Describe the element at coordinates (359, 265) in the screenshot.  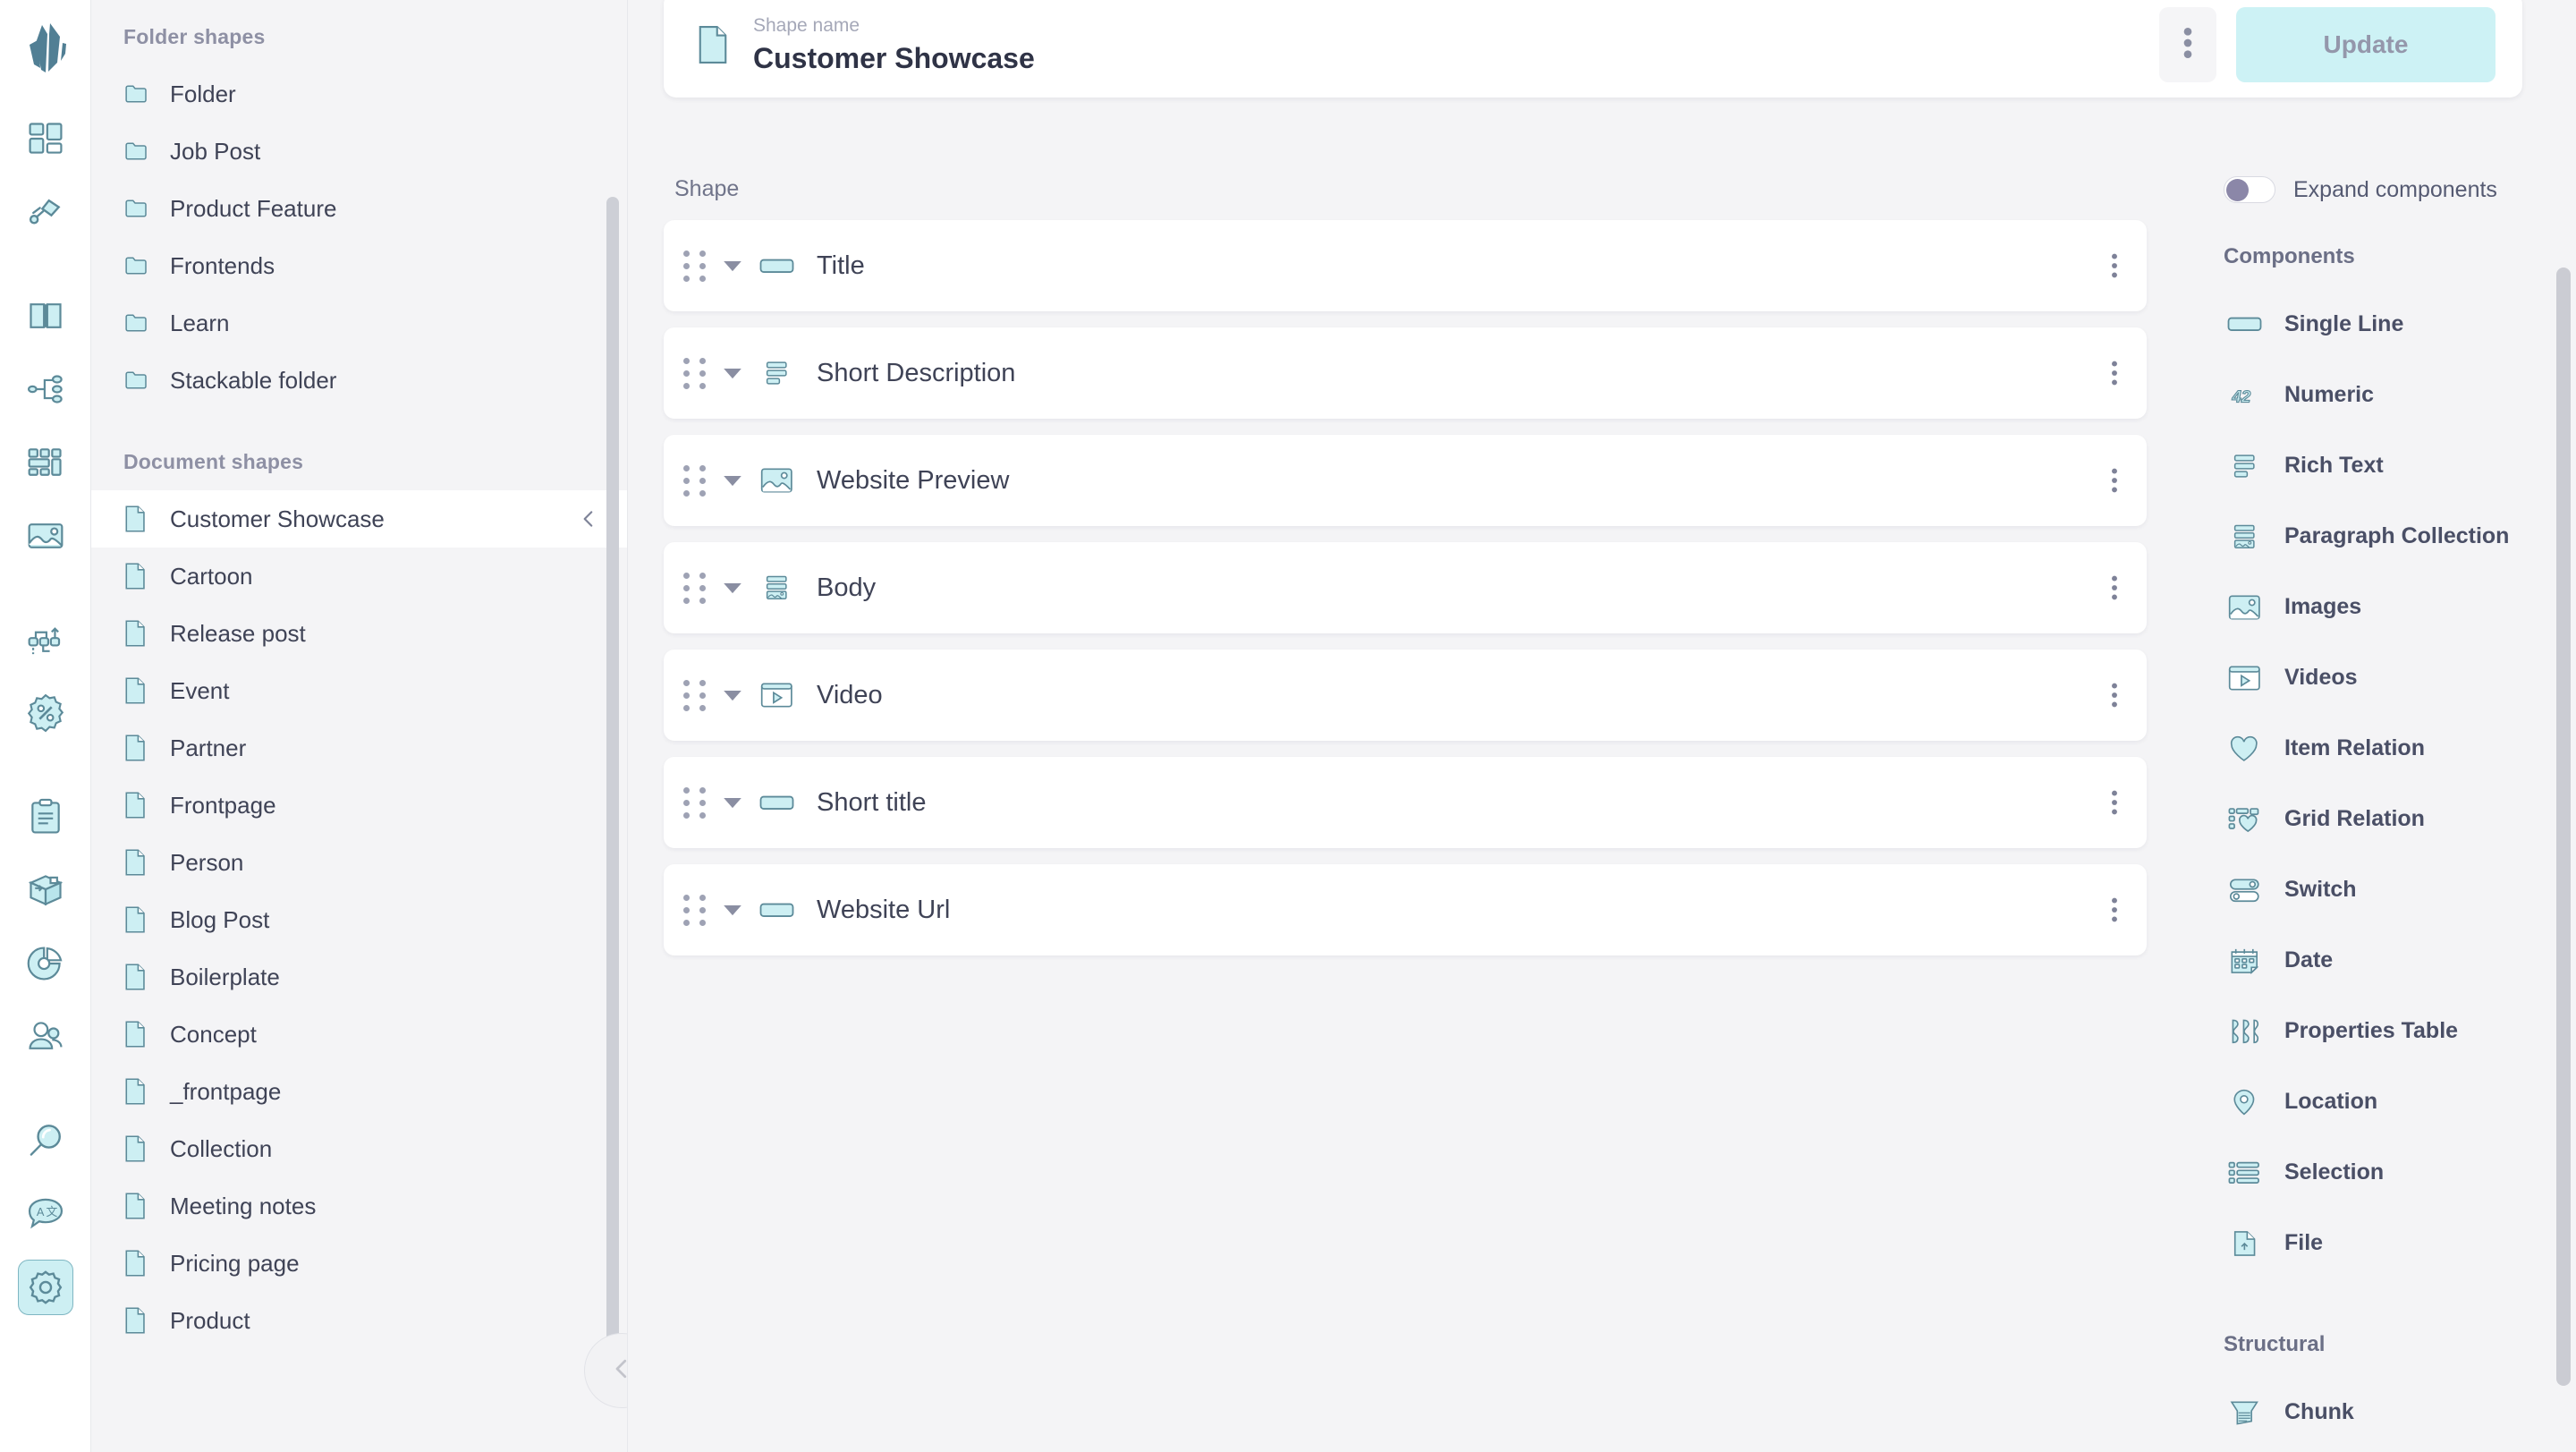
I see `folder-shape-item: Frontends` at that location.